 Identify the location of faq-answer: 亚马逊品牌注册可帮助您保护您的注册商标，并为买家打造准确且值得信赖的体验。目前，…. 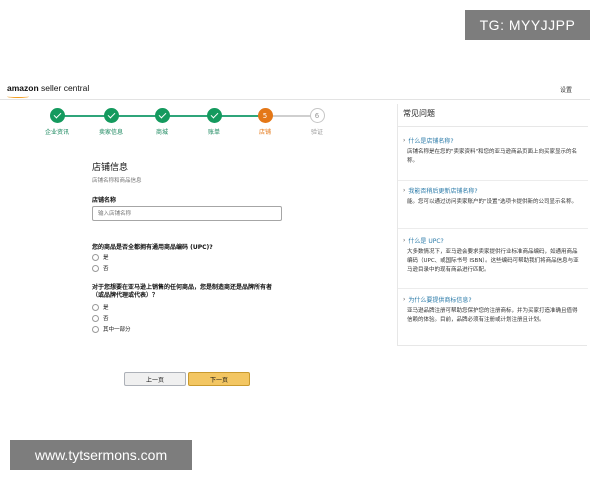
(492, 315).